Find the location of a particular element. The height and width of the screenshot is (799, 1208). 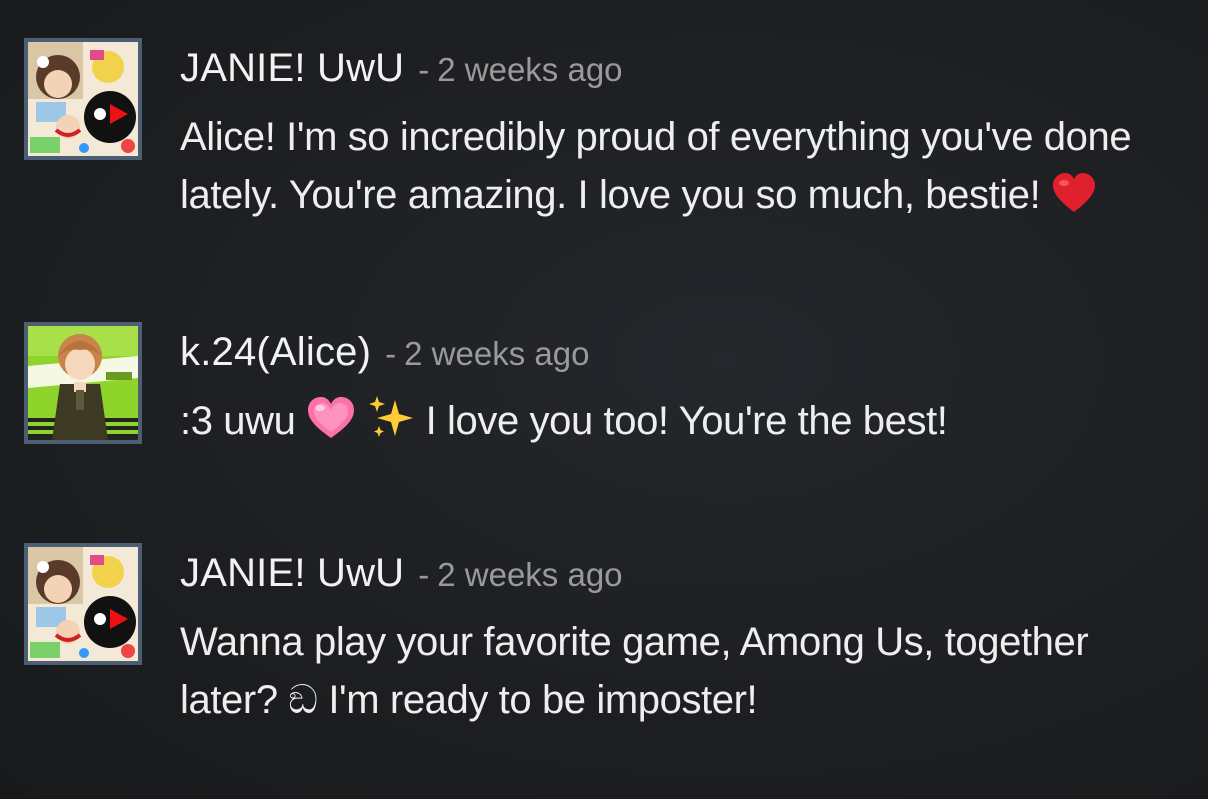

red-heart-icon is located at coordinates (1074, 201).